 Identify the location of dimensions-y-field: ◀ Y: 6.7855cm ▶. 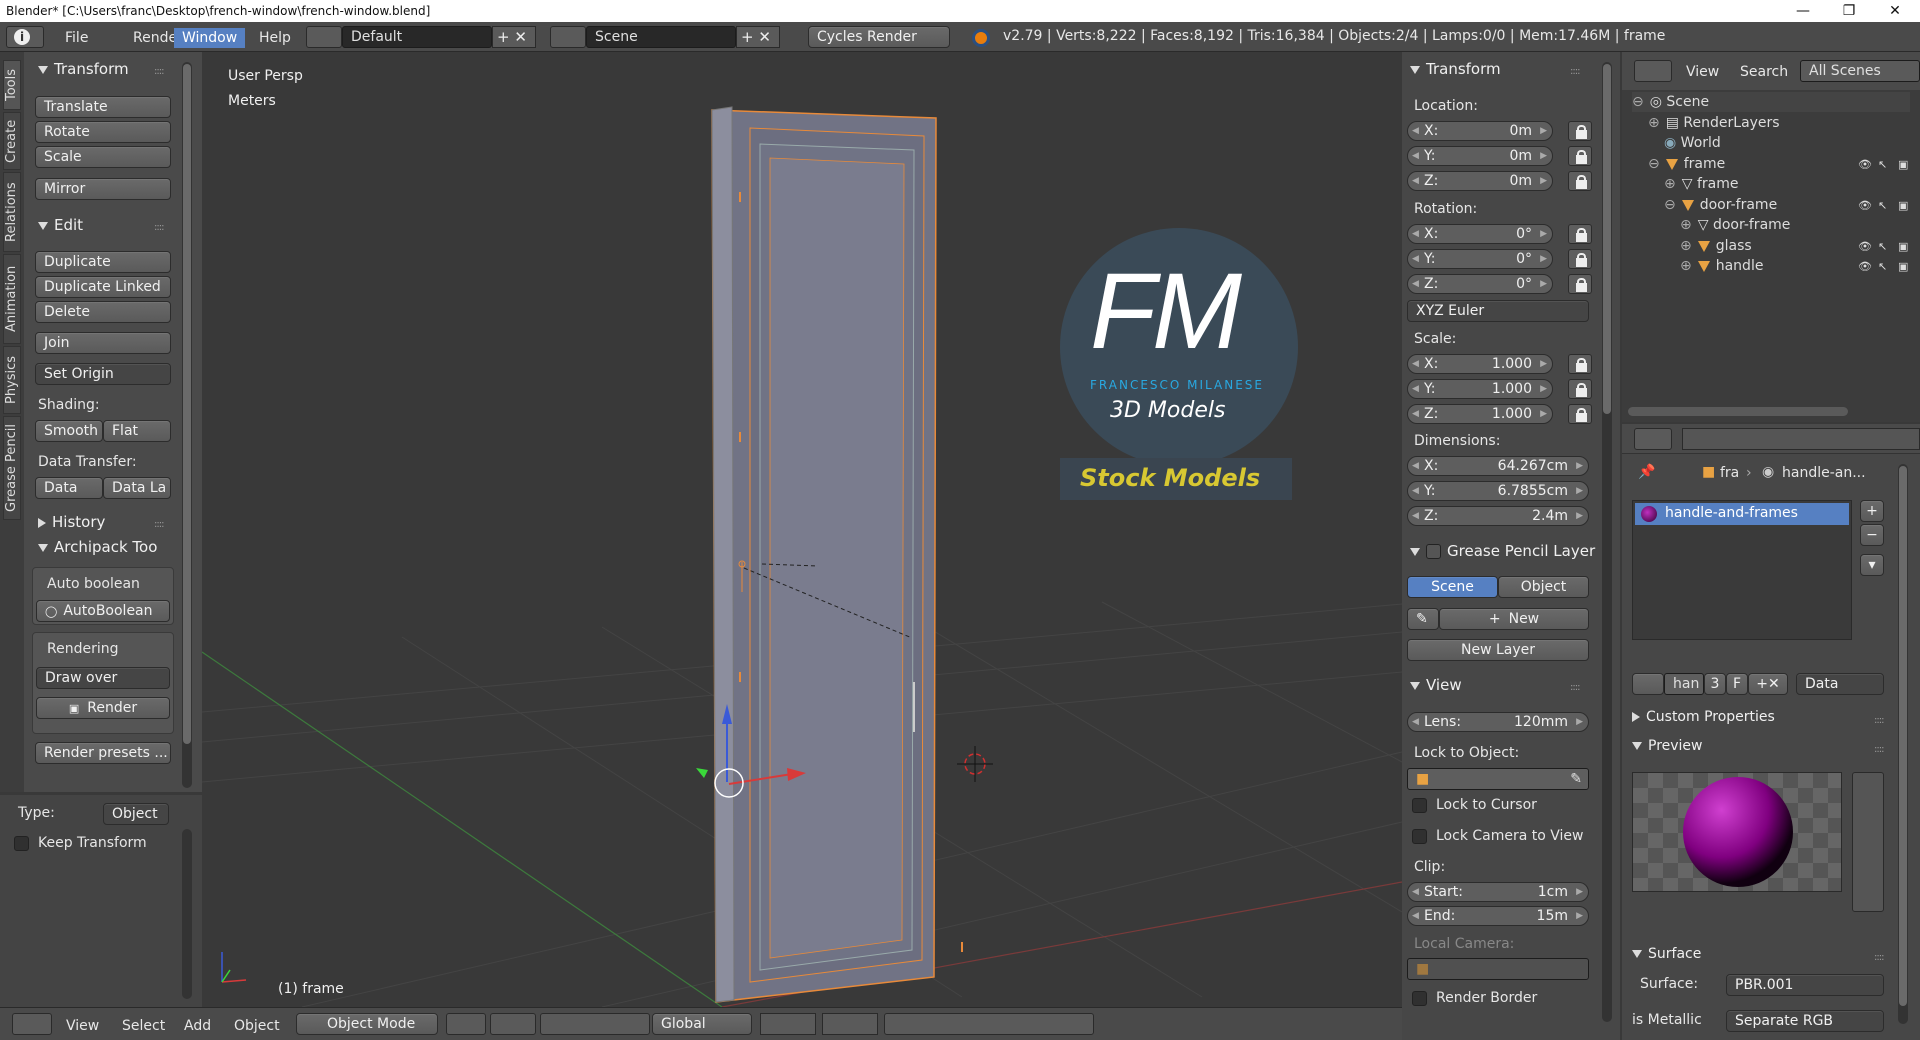
(1498, 491).